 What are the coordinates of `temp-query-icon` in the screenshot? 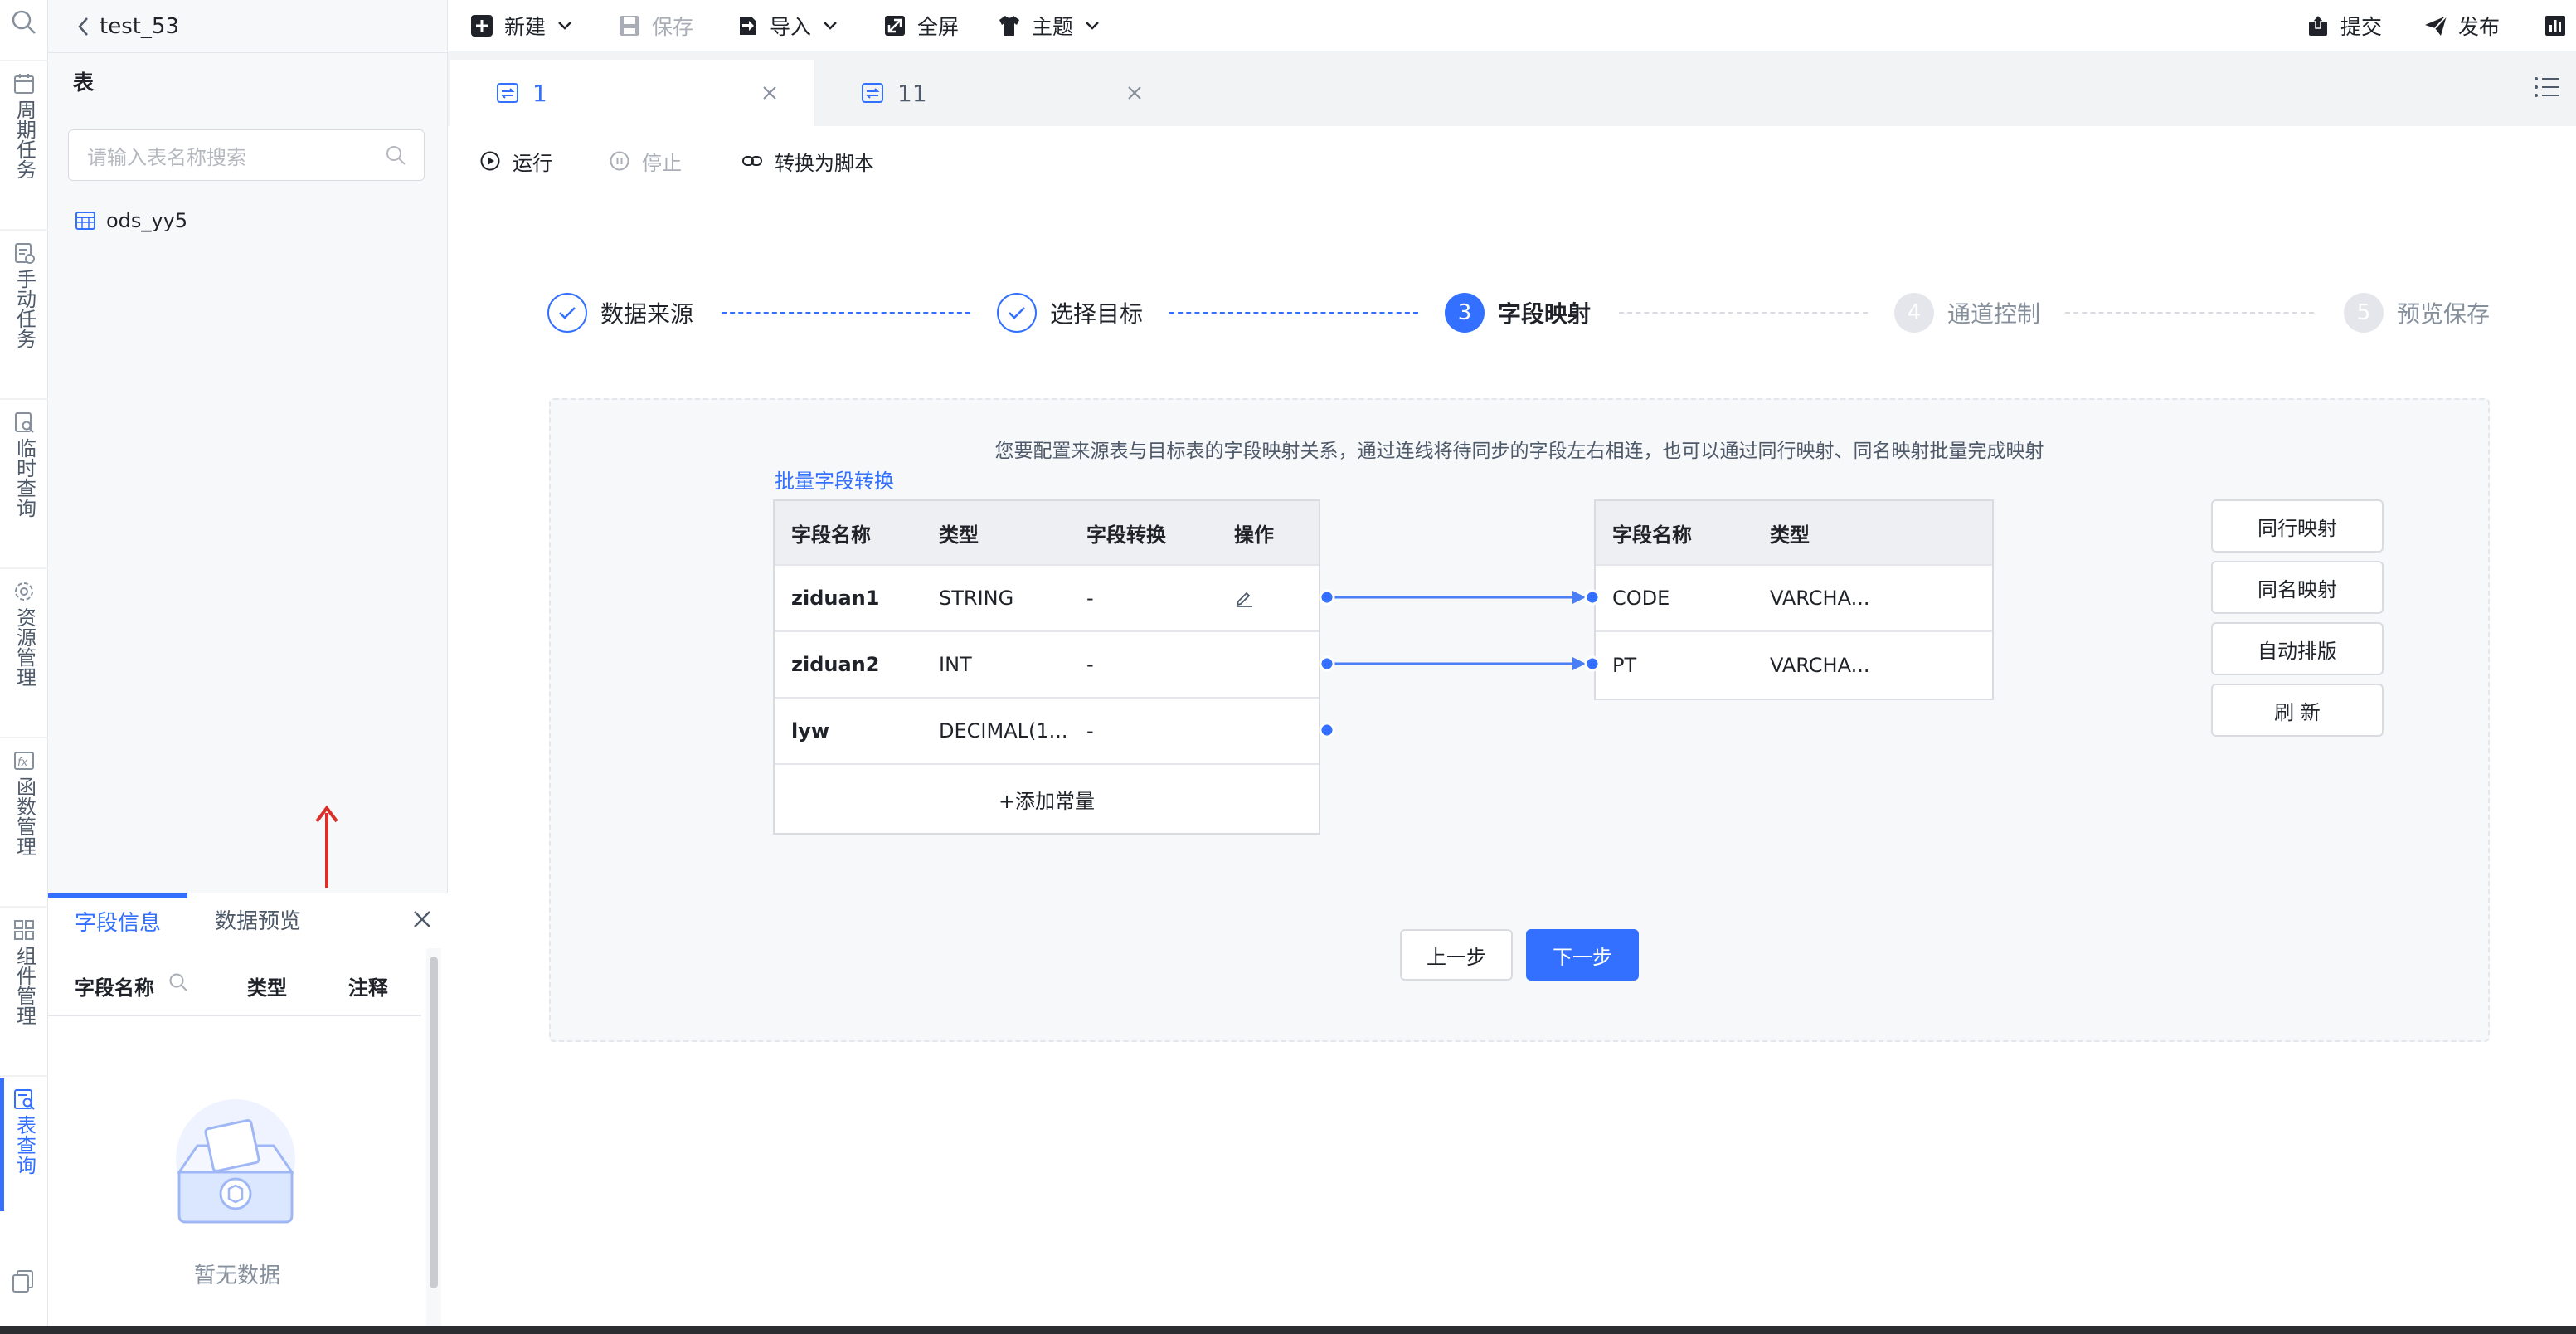 It's located at (25, 422).